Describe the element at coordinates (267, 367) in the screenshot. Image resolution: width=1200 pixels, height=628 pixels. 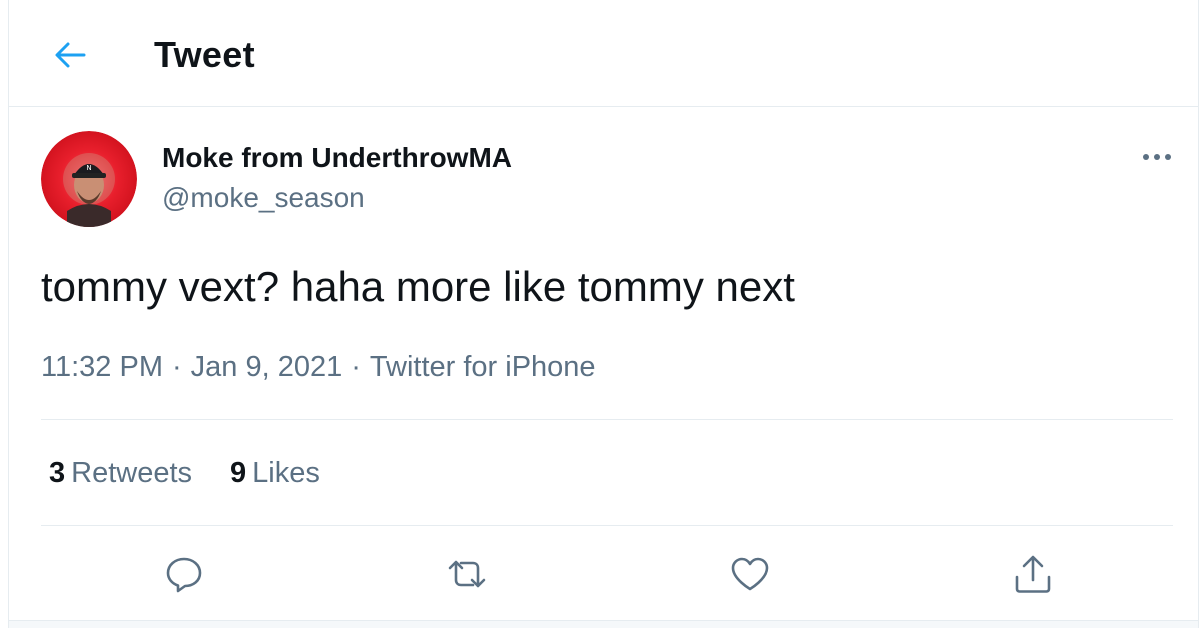
I see `tweet-date: Jan 9, 2021` at that location.